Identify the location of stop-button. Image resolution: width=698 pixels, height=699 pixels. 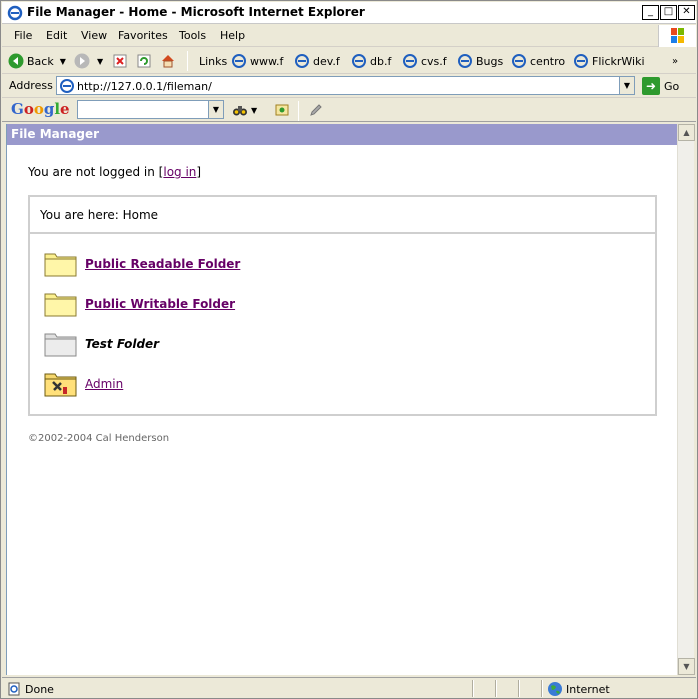
(121, 61).